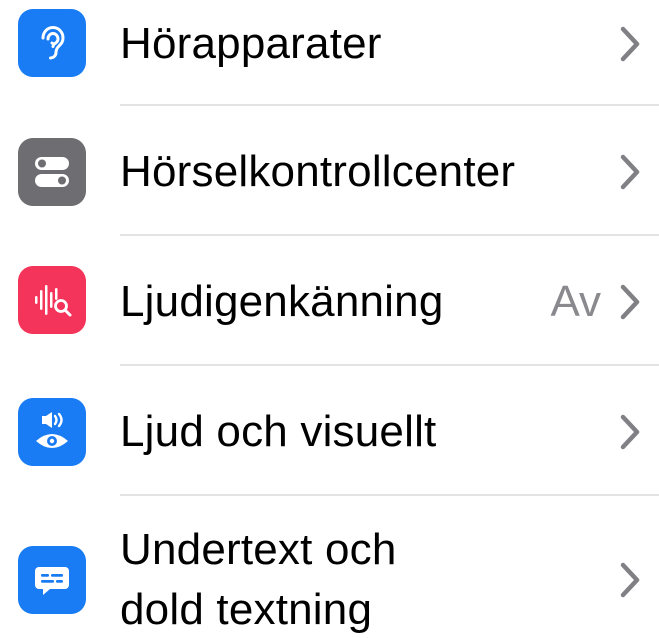 This screenshot has height=638, width=659. Describe the element at coordinates (282, 301) in the screenshot. I see `row-label: Ljudigenkänning` at that location.